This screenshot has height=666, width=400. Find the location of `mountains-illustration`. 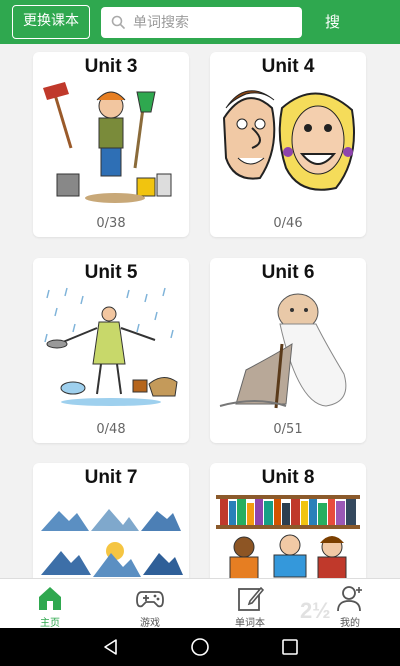

mountains-illustration is located at coordinates (111, 533).